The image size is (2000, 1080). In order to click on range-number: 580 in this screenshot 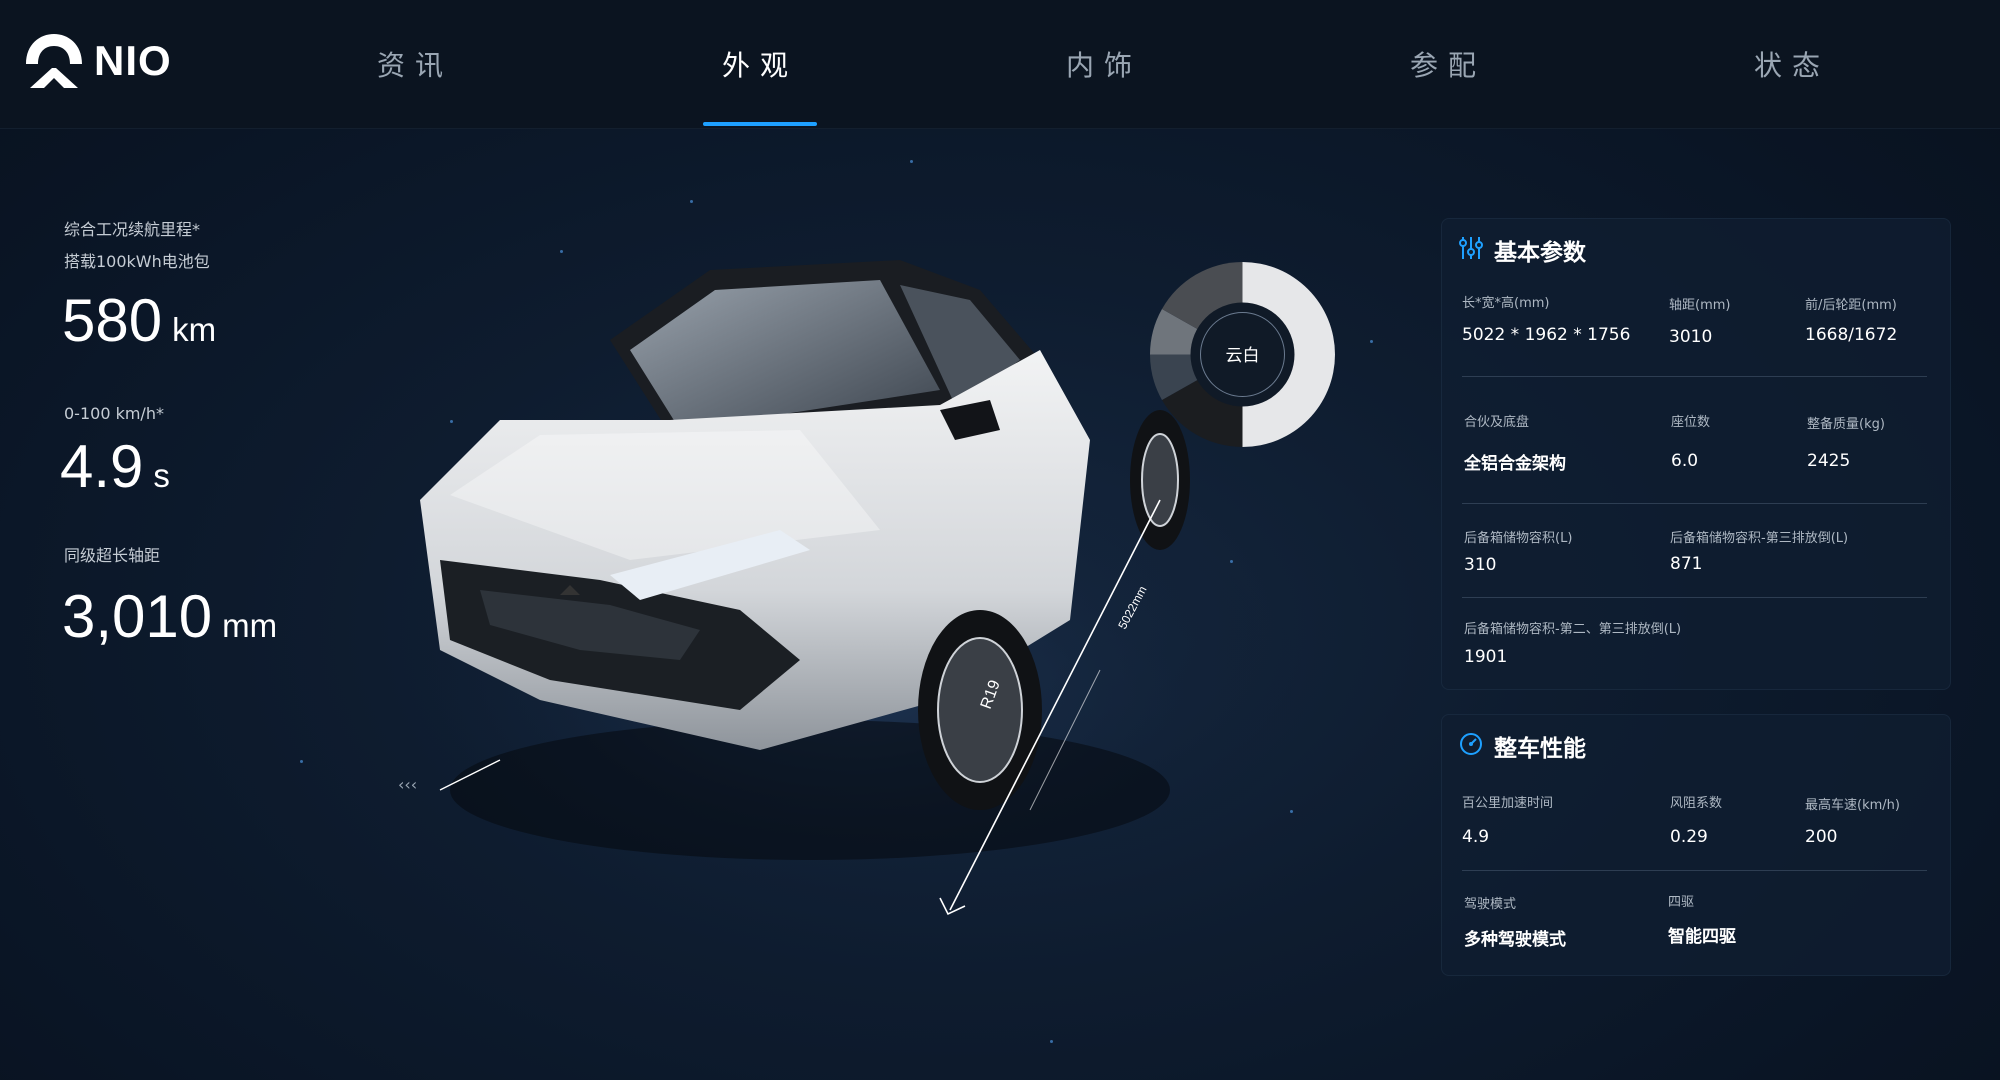, I will do `click(112, 320)`.